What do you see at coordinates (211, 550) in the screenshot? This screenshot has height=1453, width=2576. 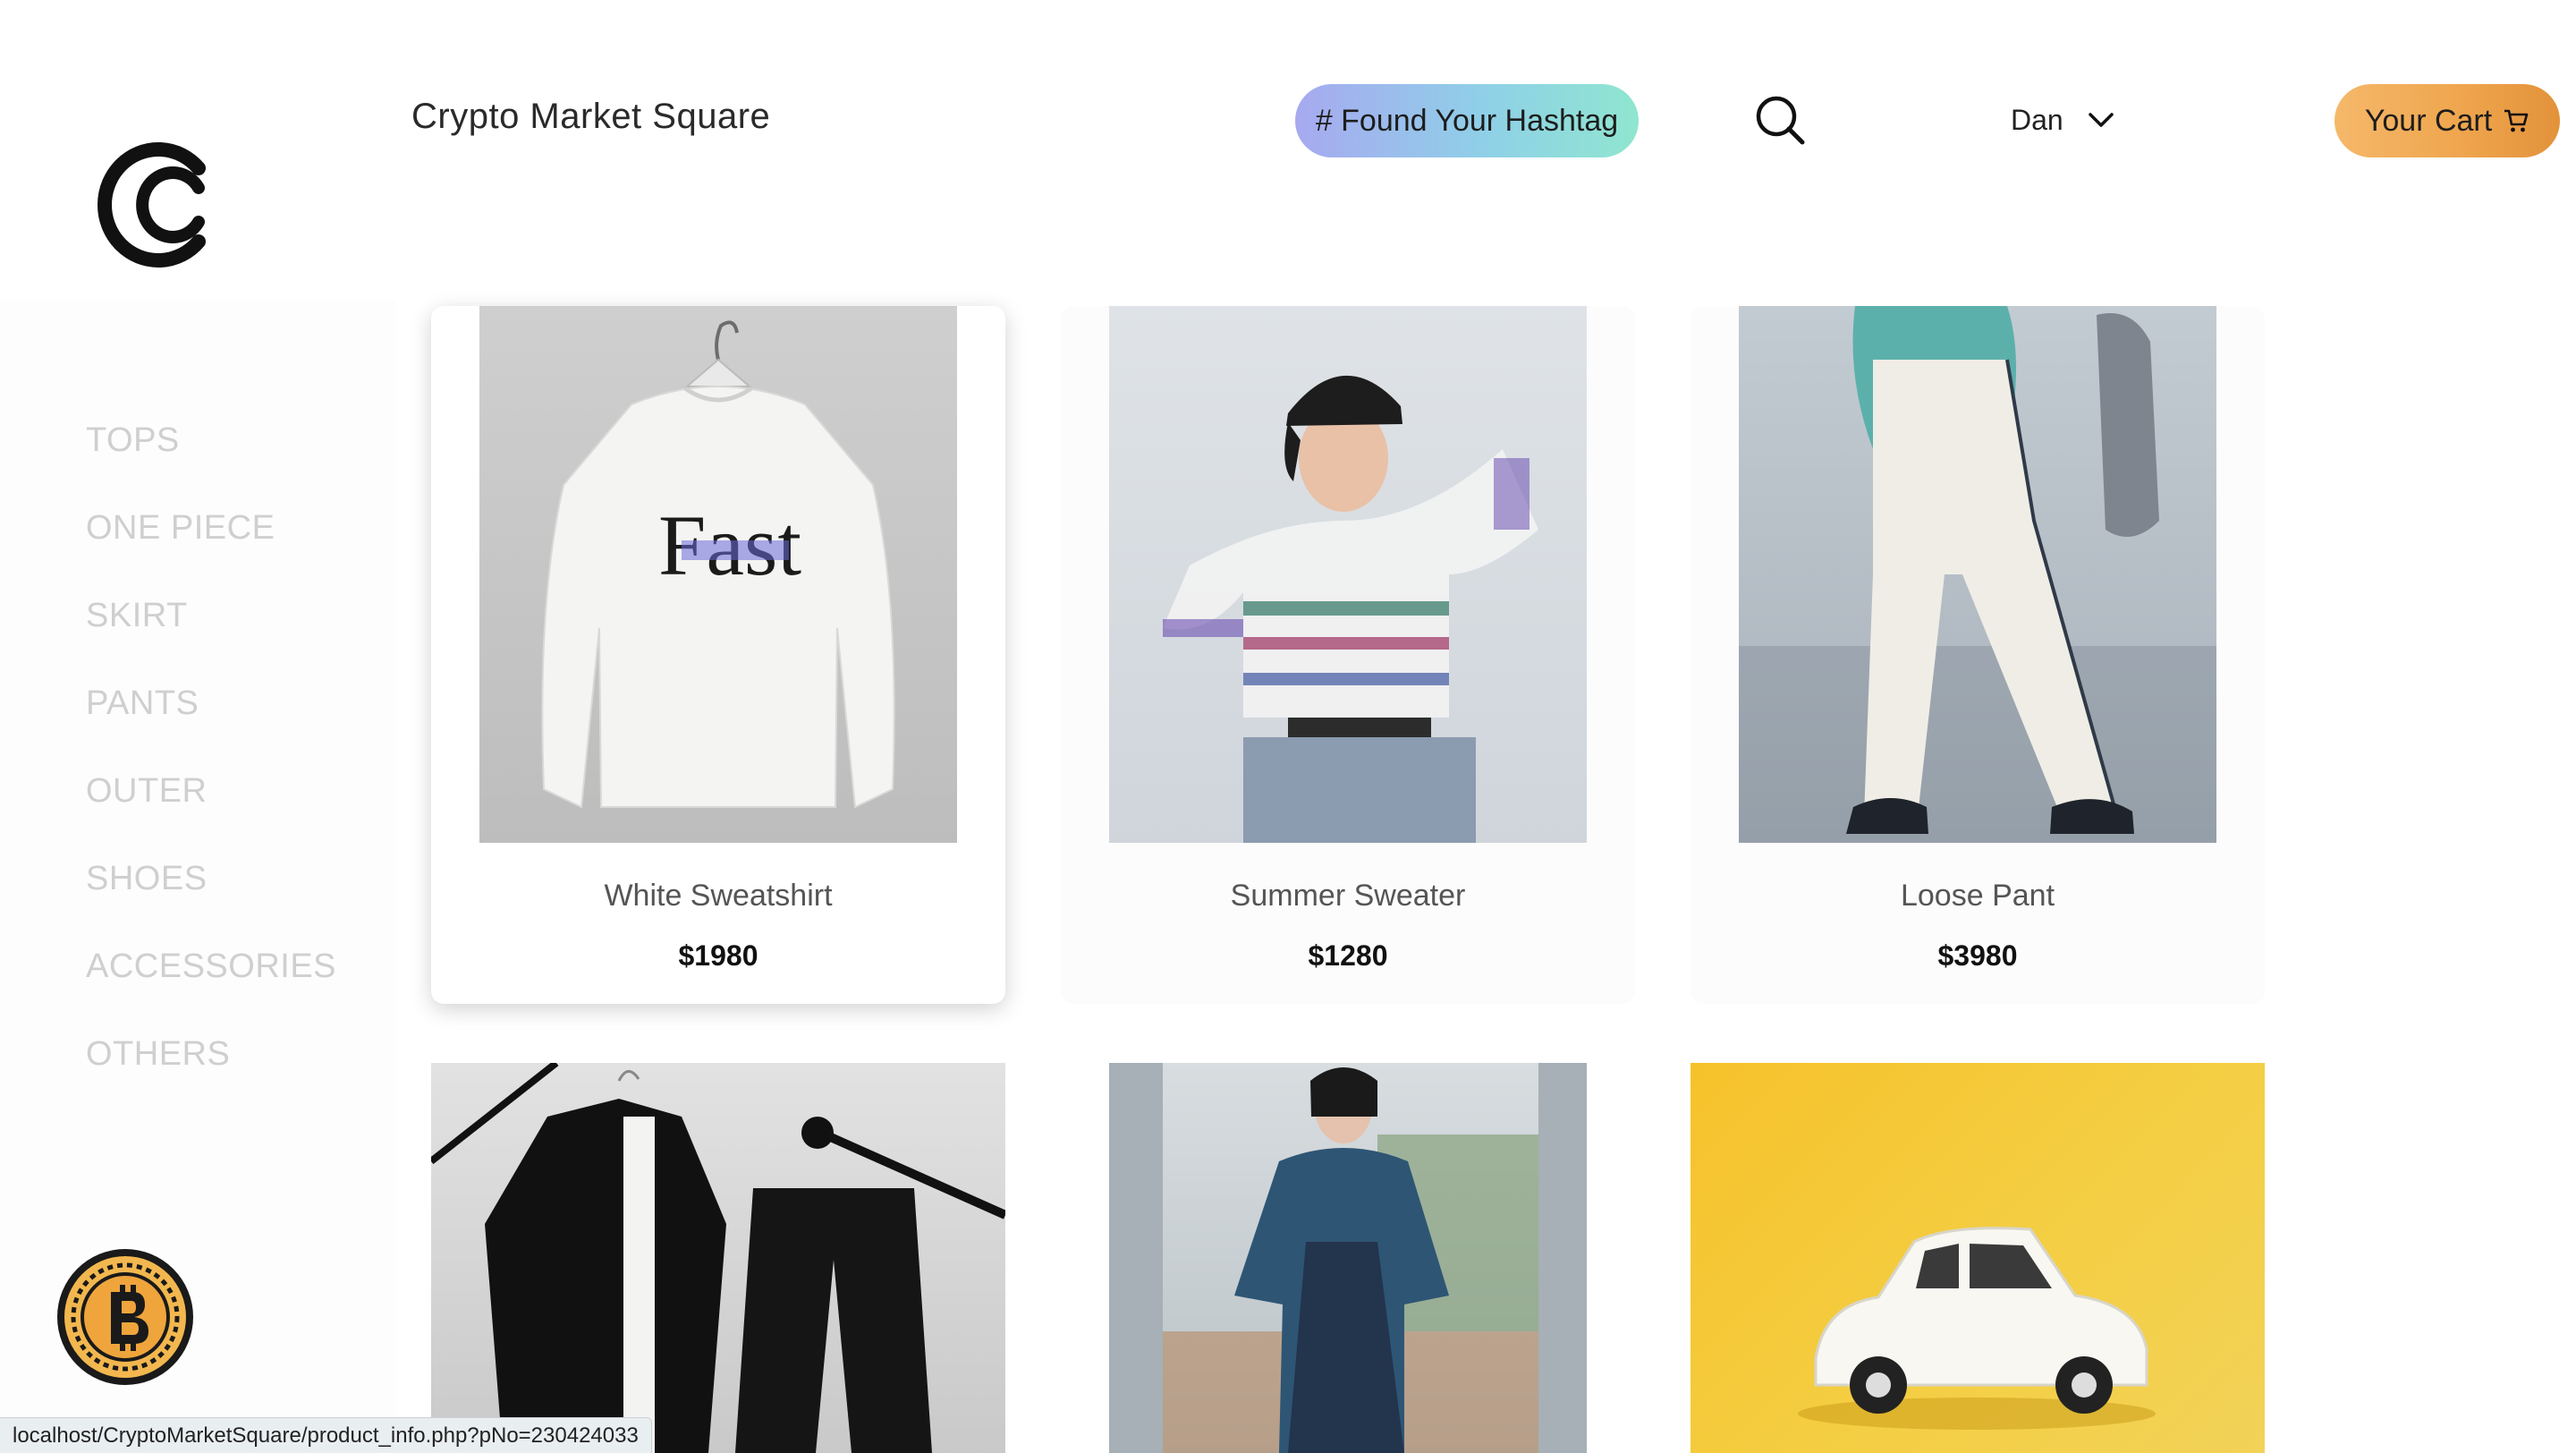 I see `category-one-piece: ONE PIECE` at bounding box center [211, 550].